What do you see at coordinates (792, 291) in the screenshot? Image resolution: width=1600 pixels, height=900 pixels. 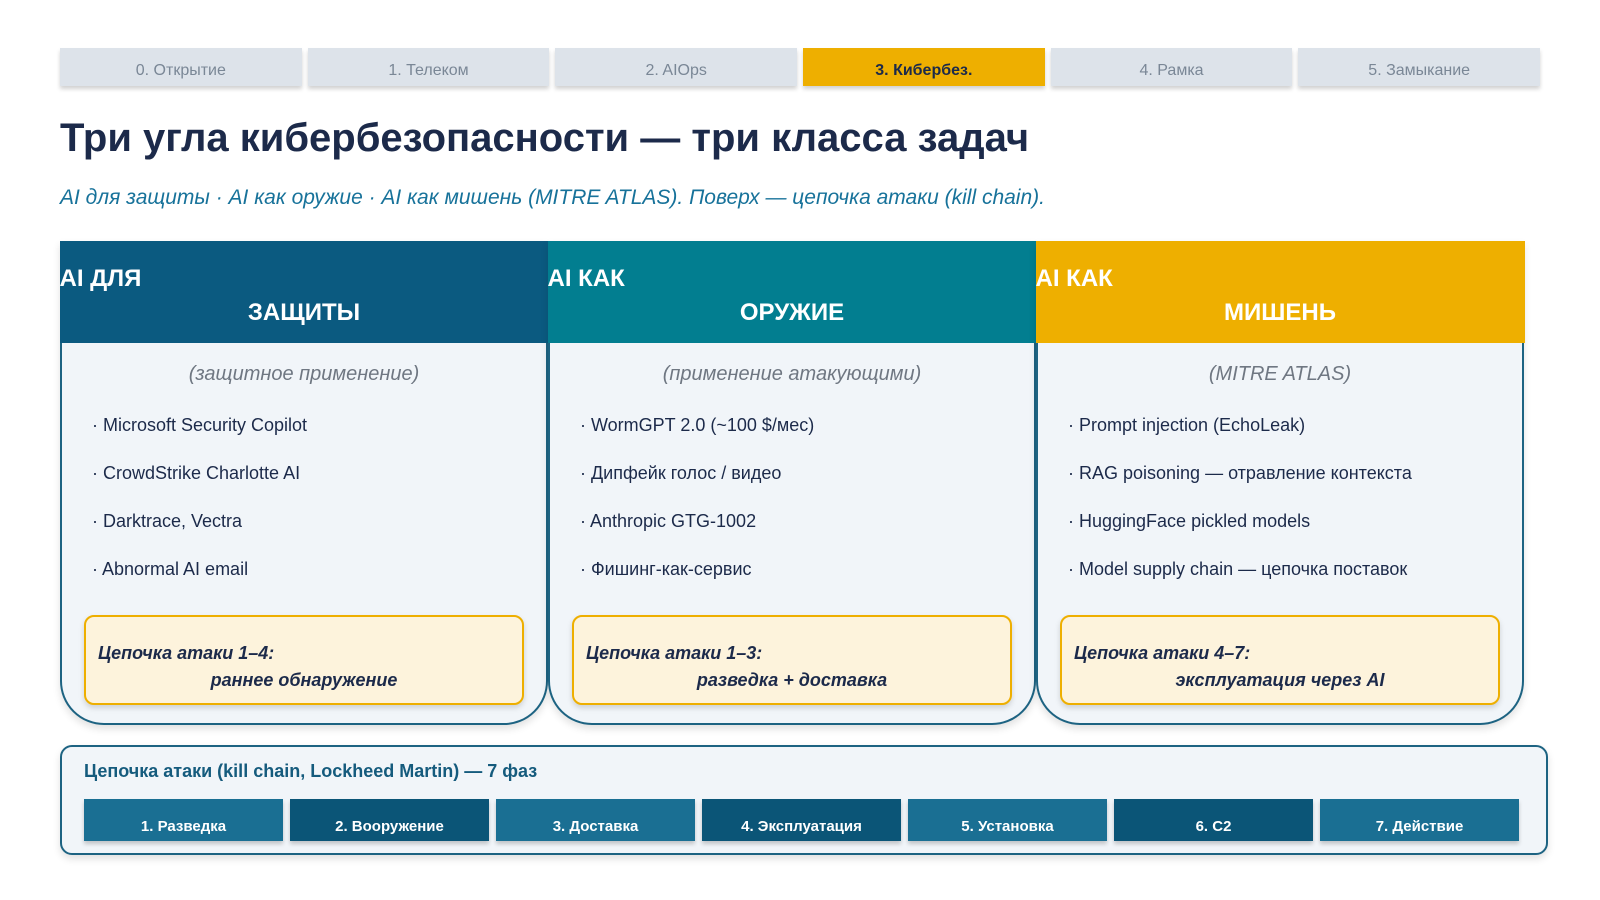 I see `card-header: AI КАК ОРУЖИЕ` at bounding box center [792, 291].